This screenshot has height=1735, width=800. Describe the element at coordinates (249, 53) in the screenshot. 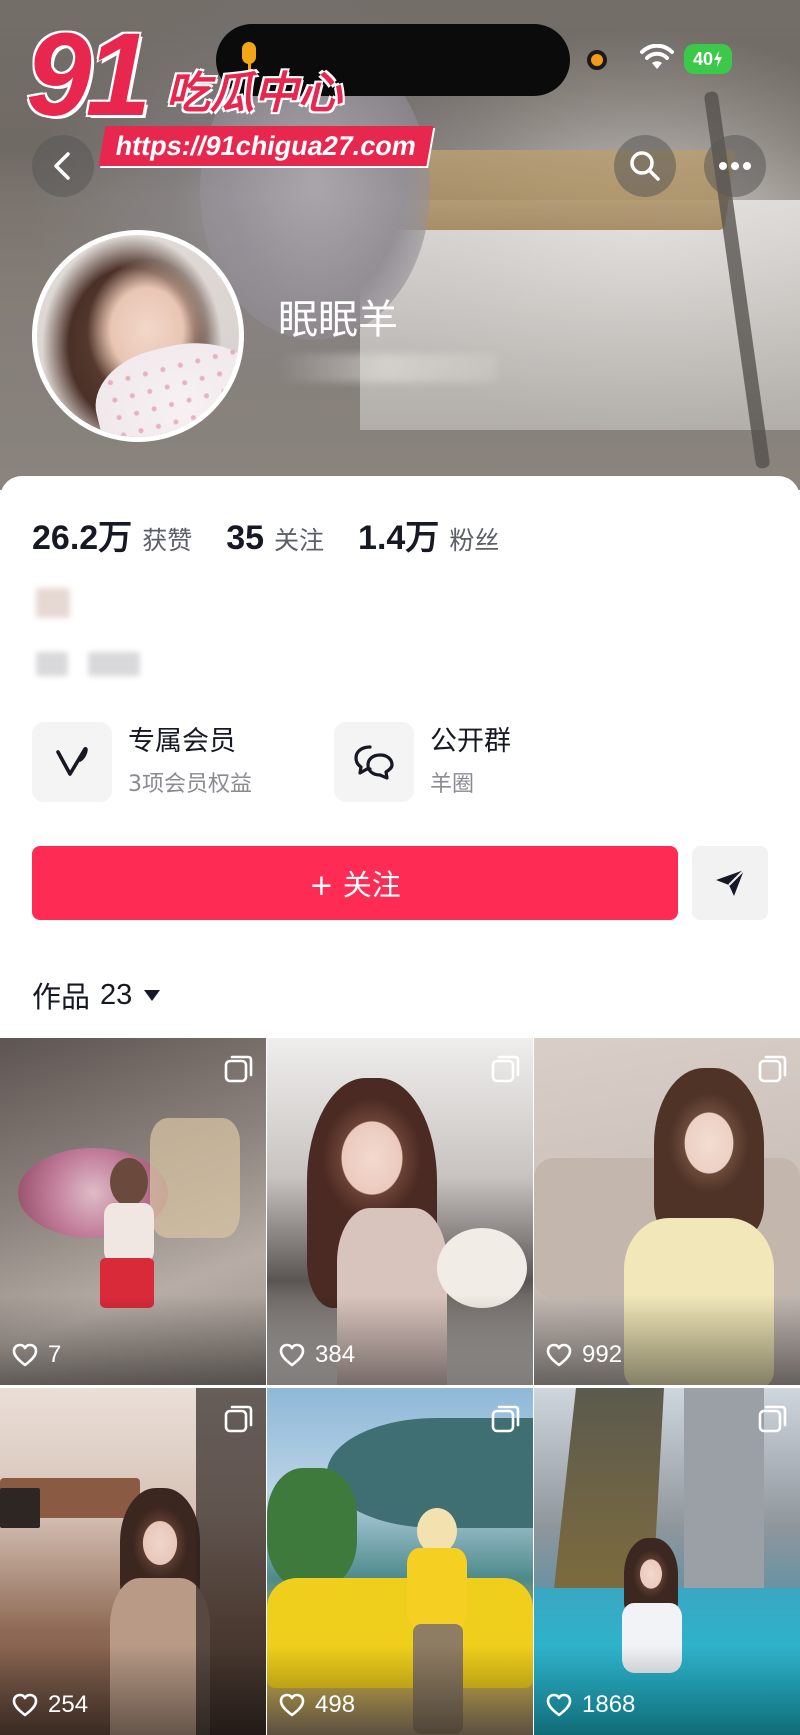

I see `microphone-indicator-icon` at that location.